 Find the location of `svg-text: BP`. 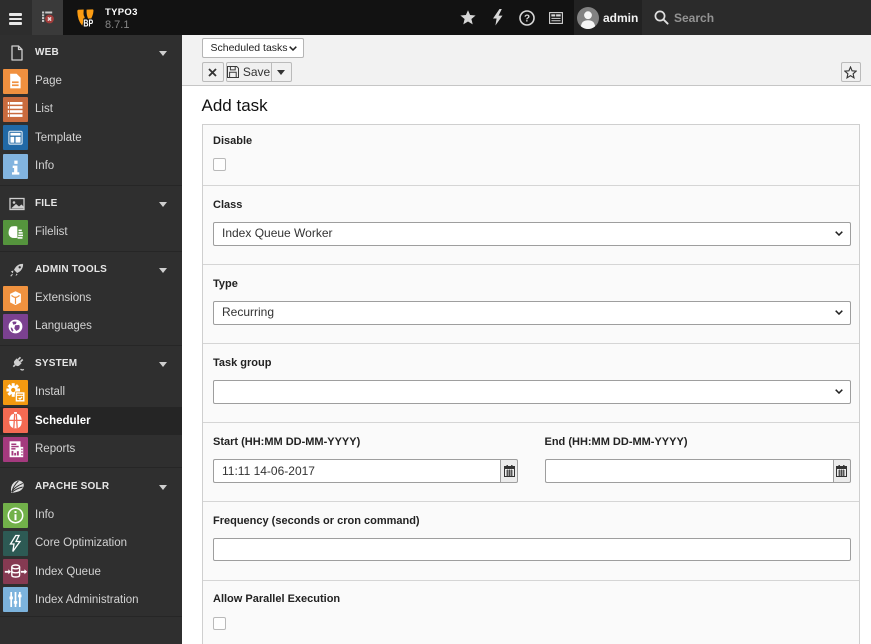

svg-text: BP is located at coordinates (88, 22).